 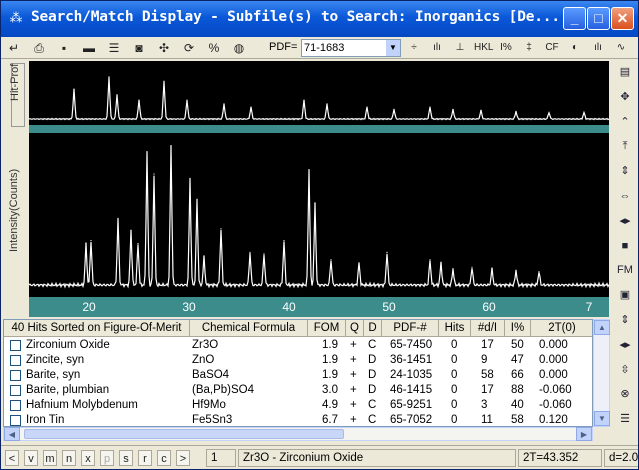 I want to click on sticks-icon: ‡, so click(x=529, y=48).